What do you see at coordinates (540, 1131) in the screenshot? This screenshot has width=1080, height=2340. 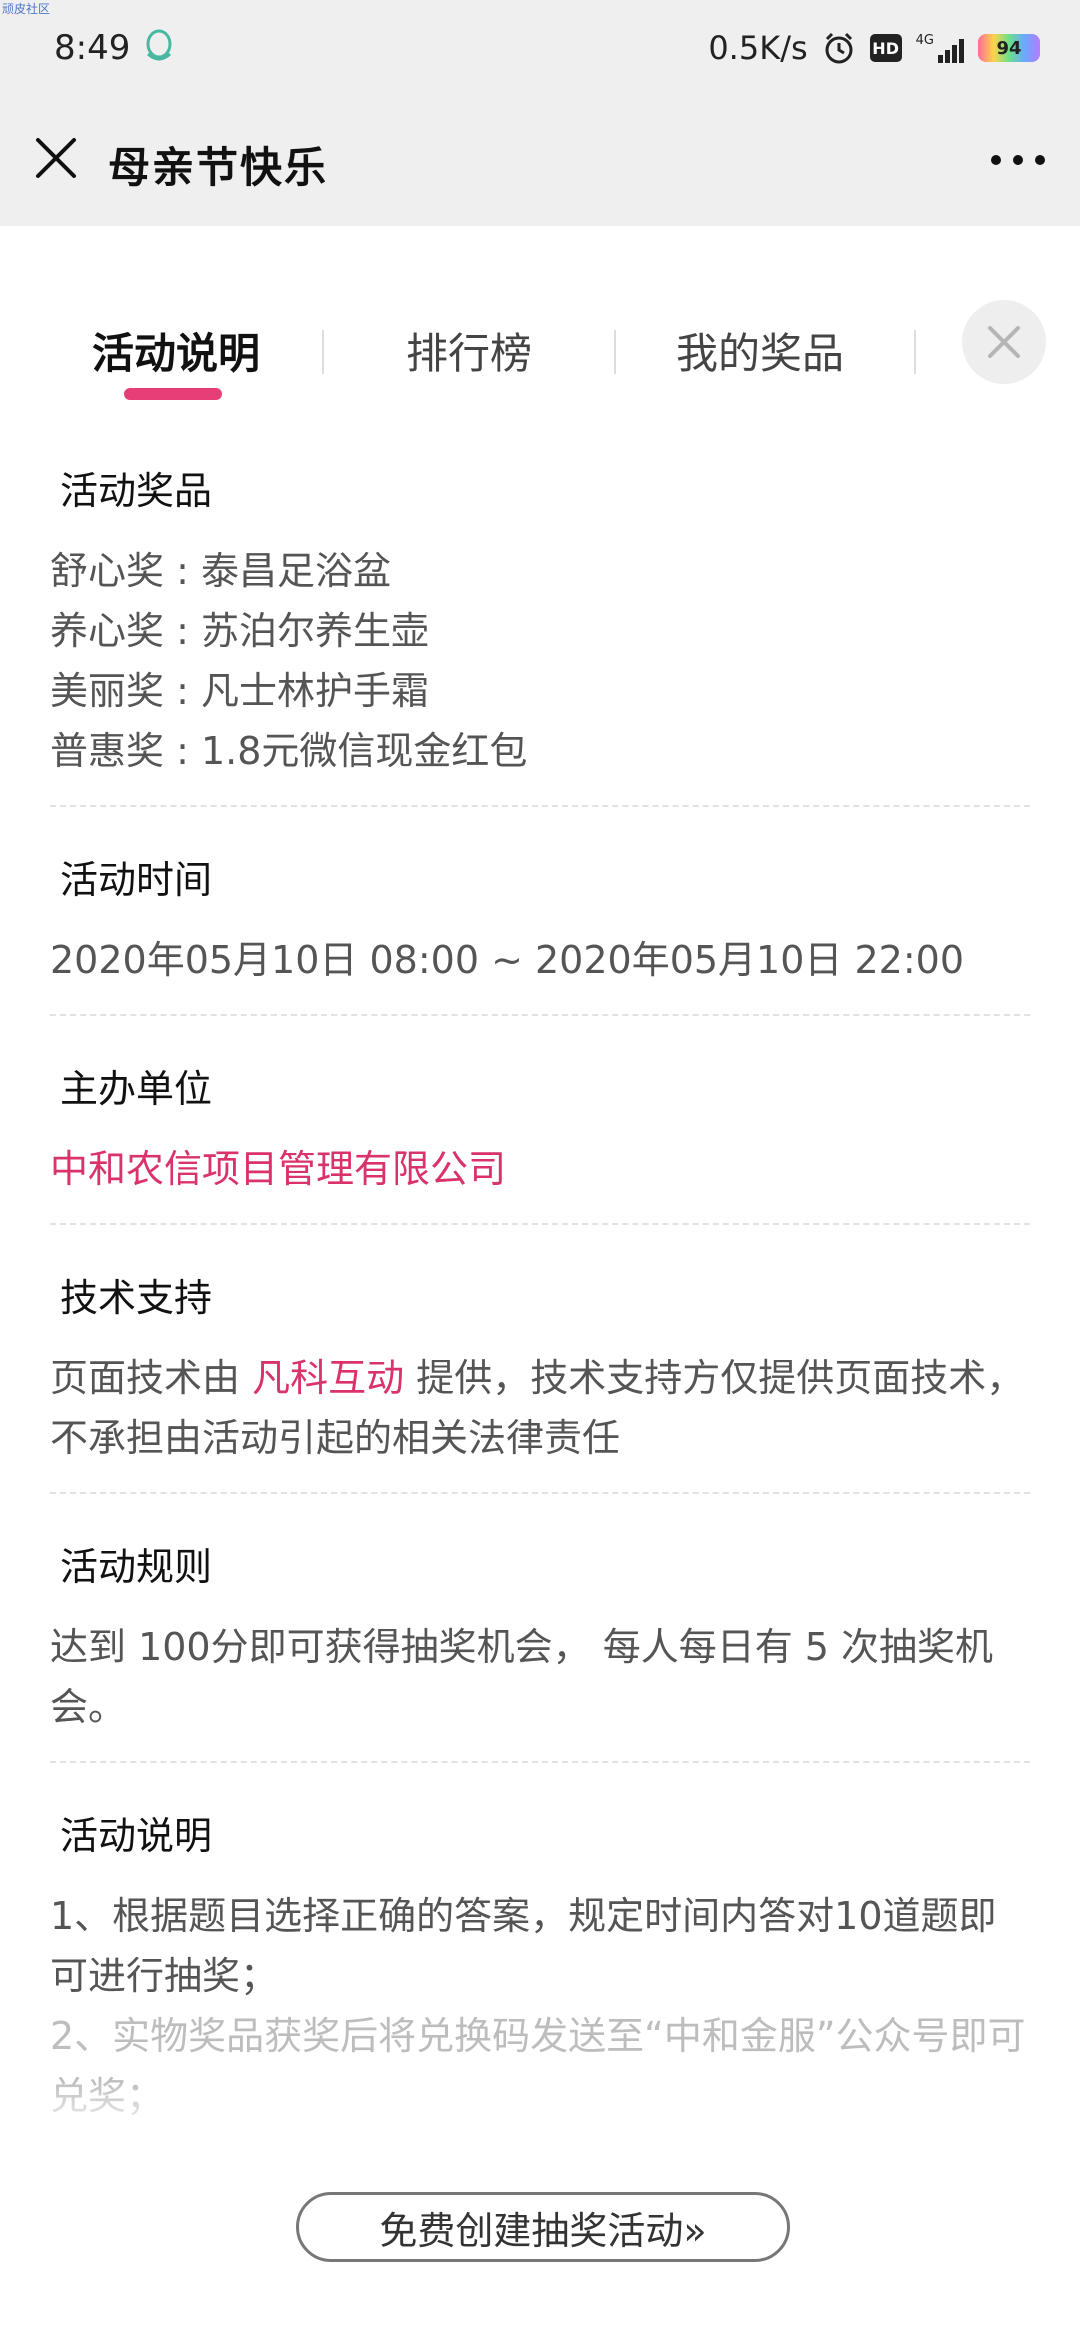 I see `organizer-section: 主办单位 中和农信项目管理有限公司` at bounding box center [540, 1131].